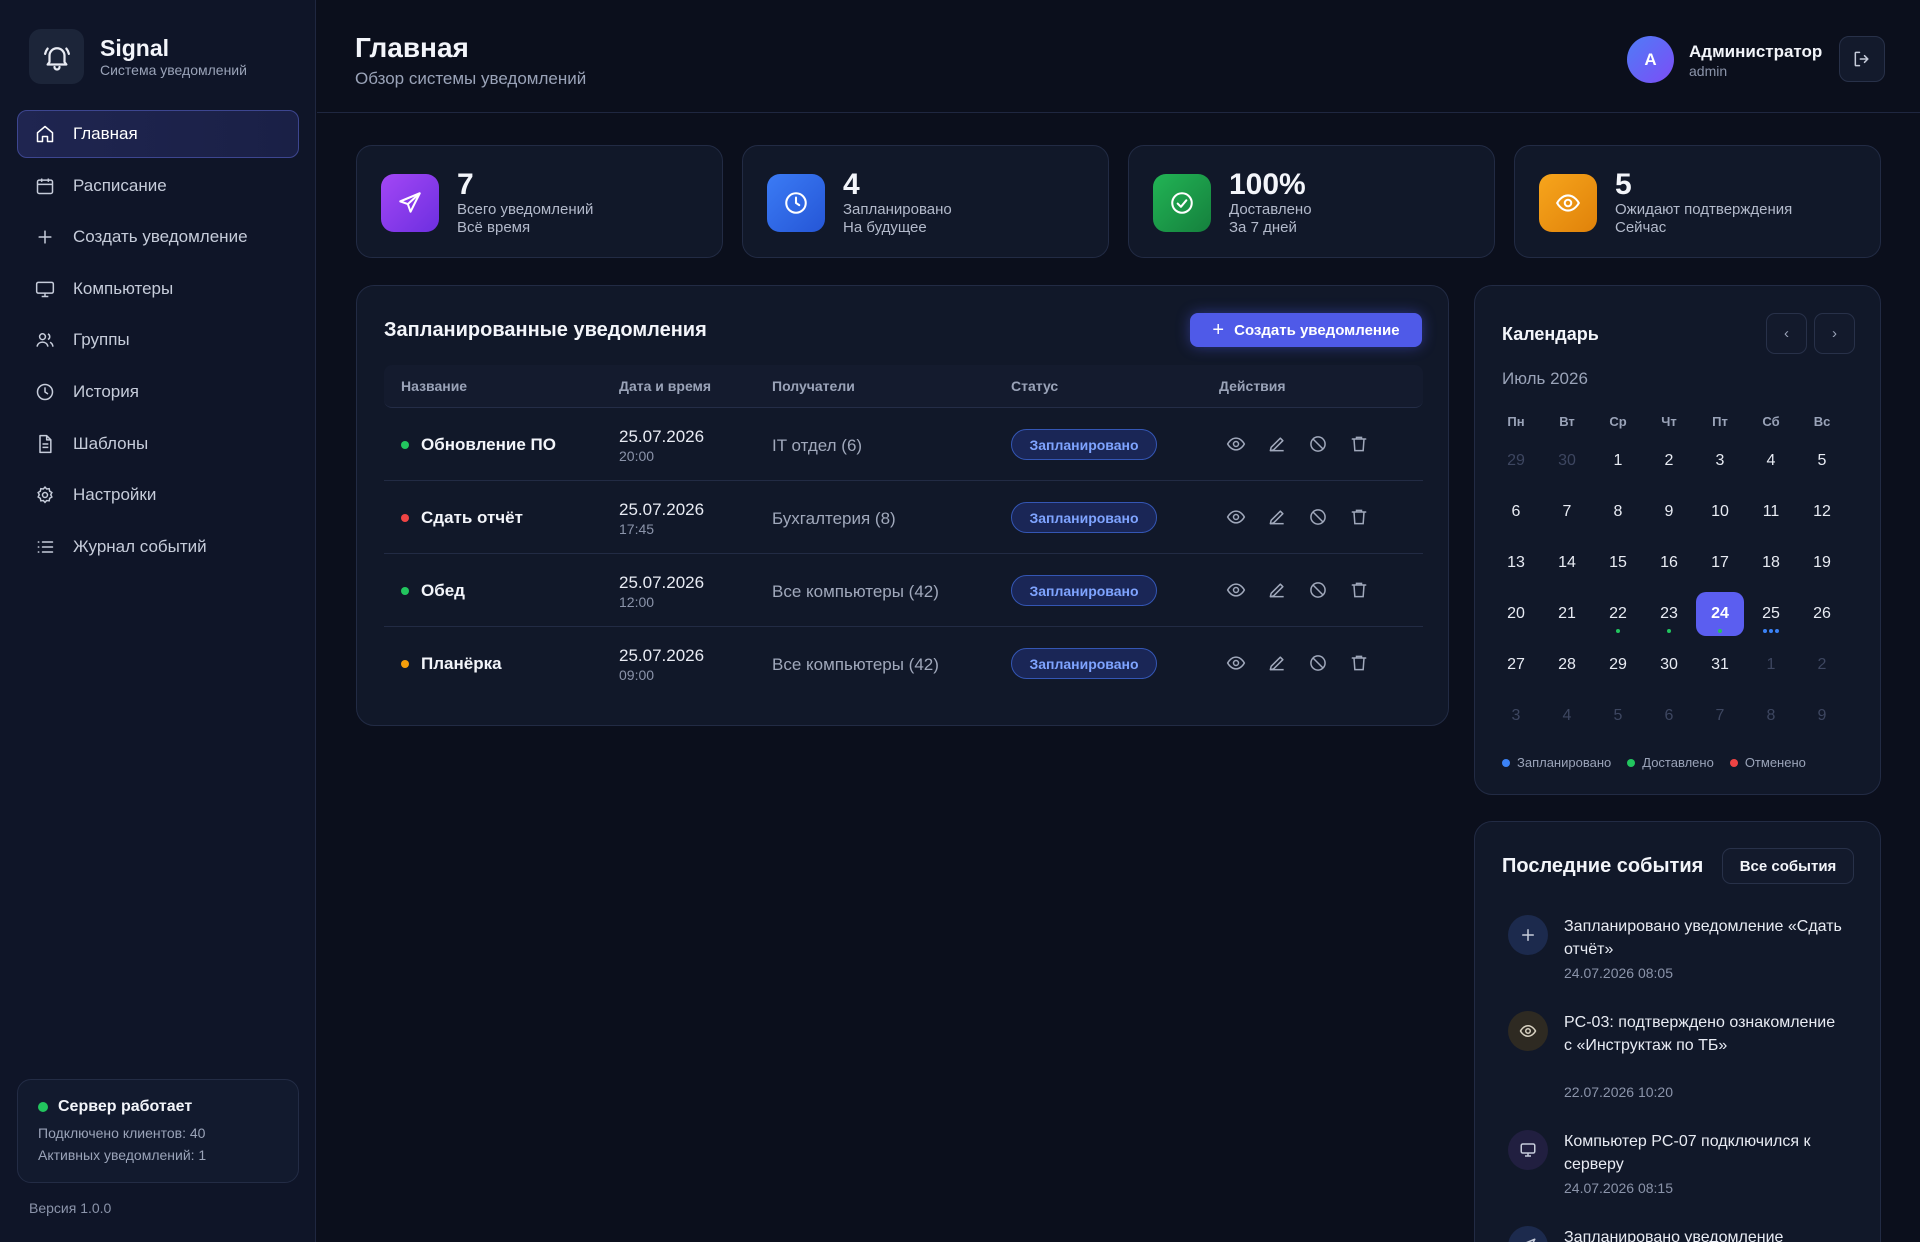 The width and height of the screenshot is (1920, 1242). What do you see at coordinates (1567, 421) in the screenshot?
I see `weekday-label: Вт` at bounding box center [1567, 421].